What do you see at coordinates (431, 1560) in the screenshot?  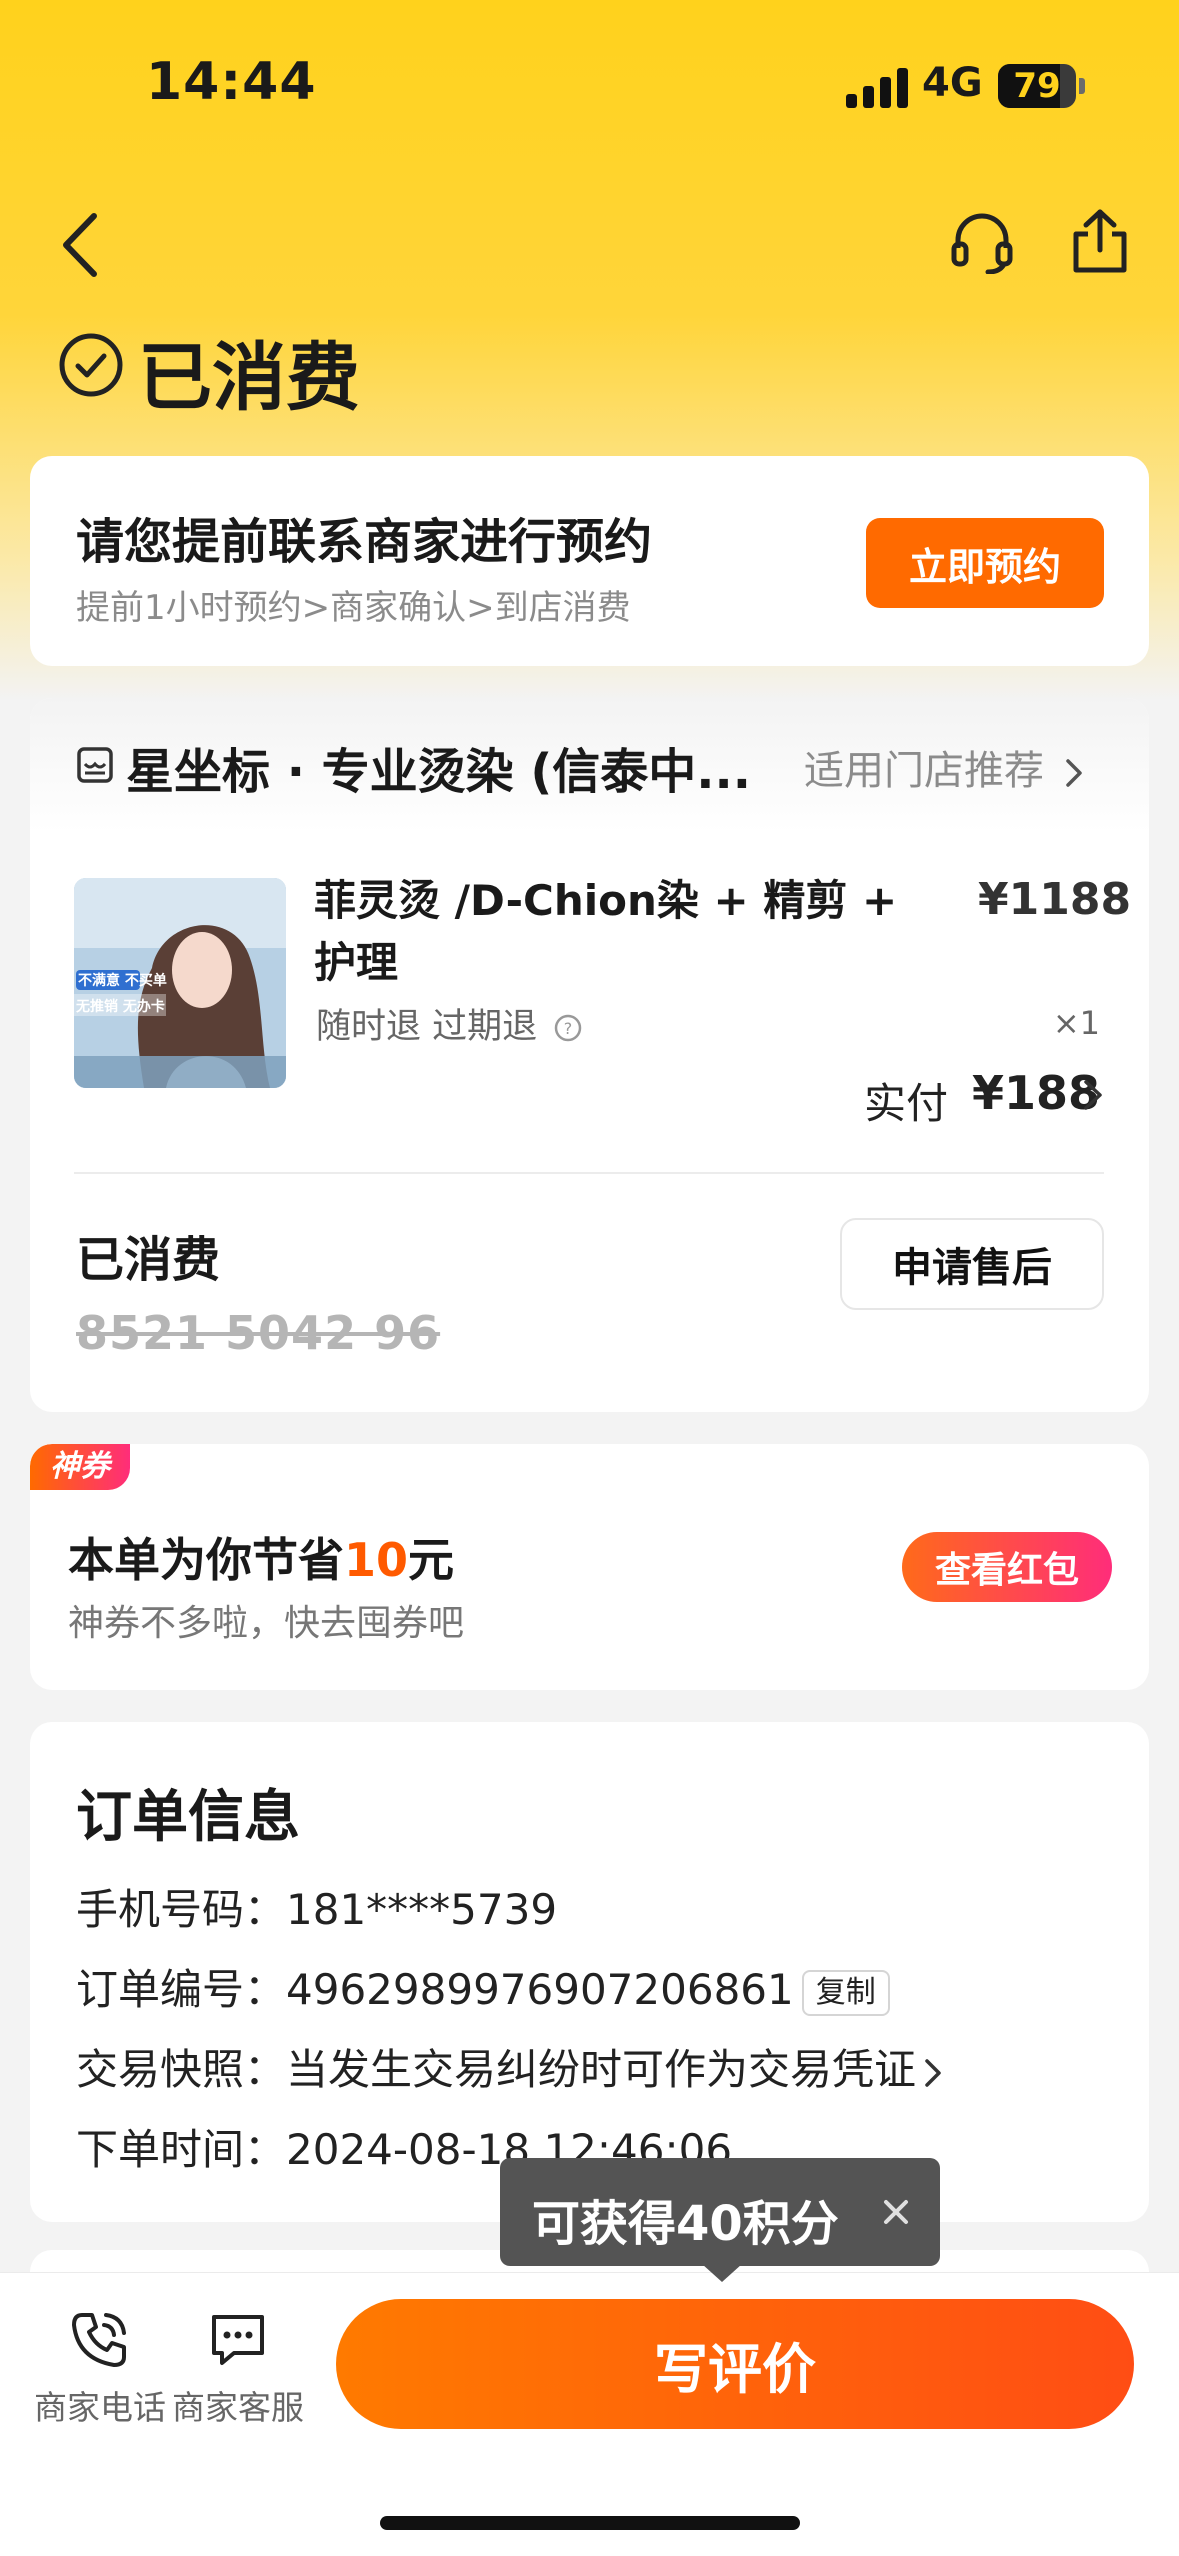 I see `coupon-title-suffix: 元` at bounding box center [431, 1560].